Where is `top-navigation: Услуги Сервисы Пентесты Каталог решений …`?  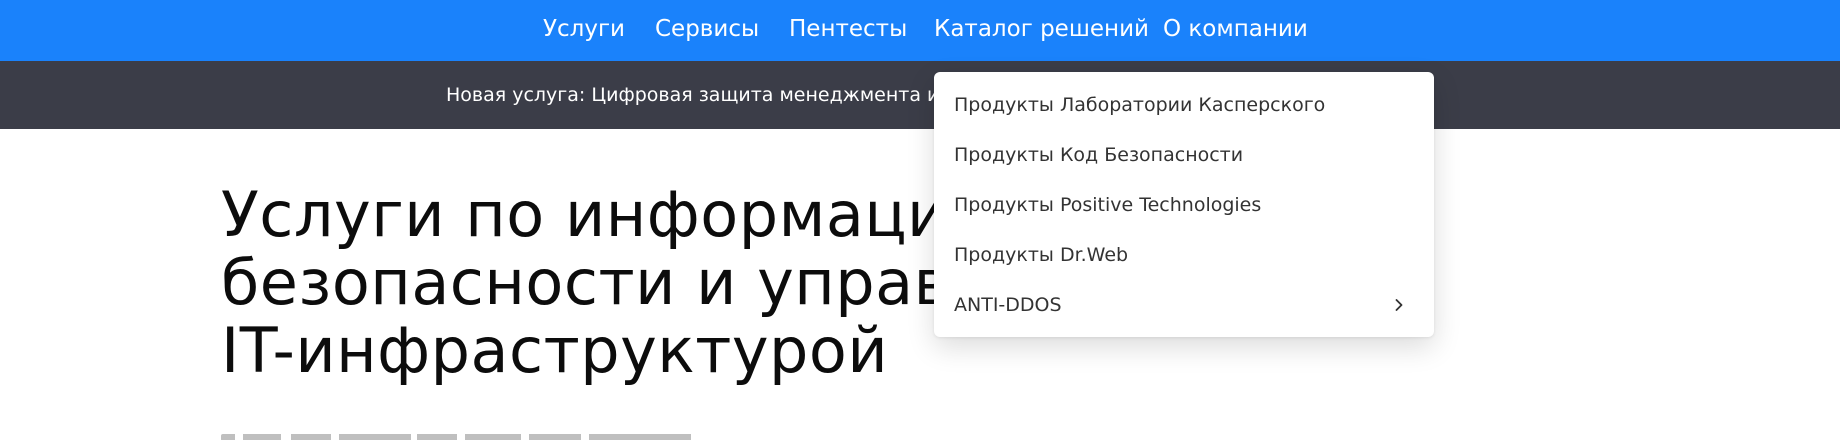 top-navigation: Услуги Сервисы Пентесты Каталог решений … is located at coordinates (920, 30).